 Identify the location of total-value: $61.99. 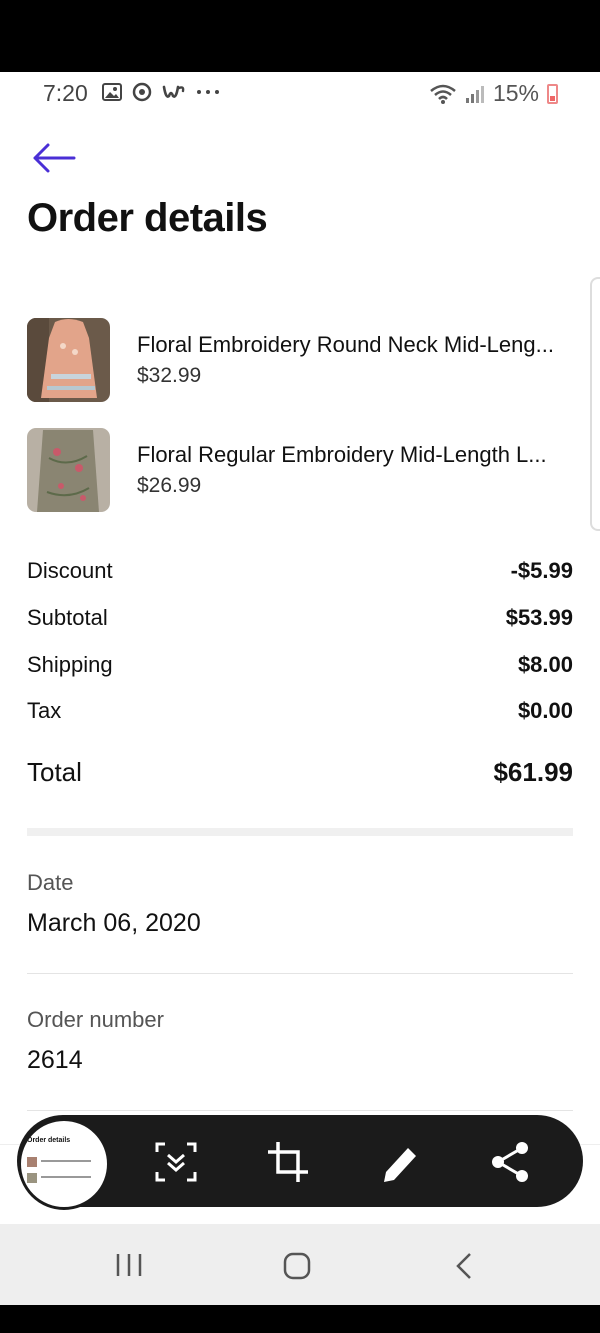
(533, 772).